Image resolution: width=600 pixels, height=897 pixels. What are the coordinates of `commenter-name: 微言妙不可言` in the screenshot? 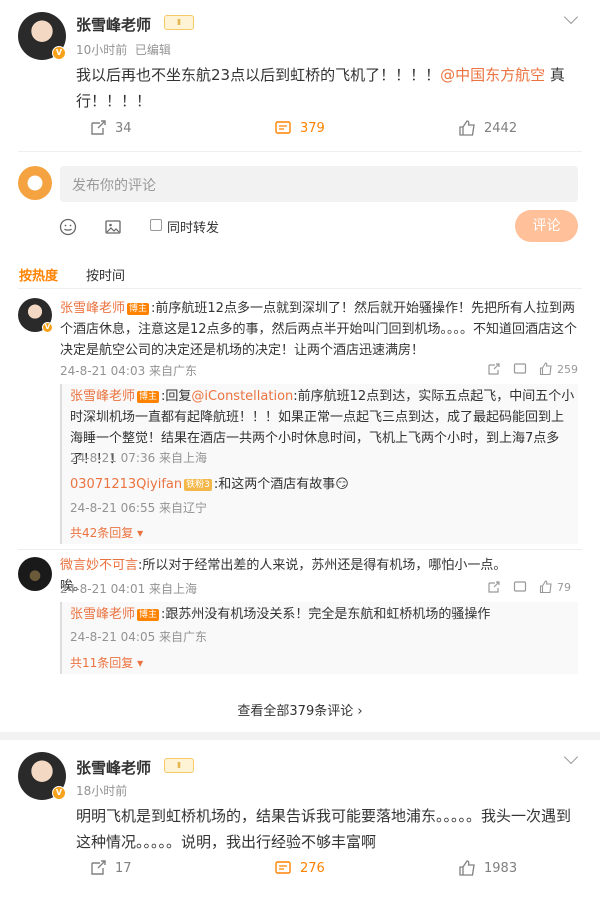 It's located at (99, 565).